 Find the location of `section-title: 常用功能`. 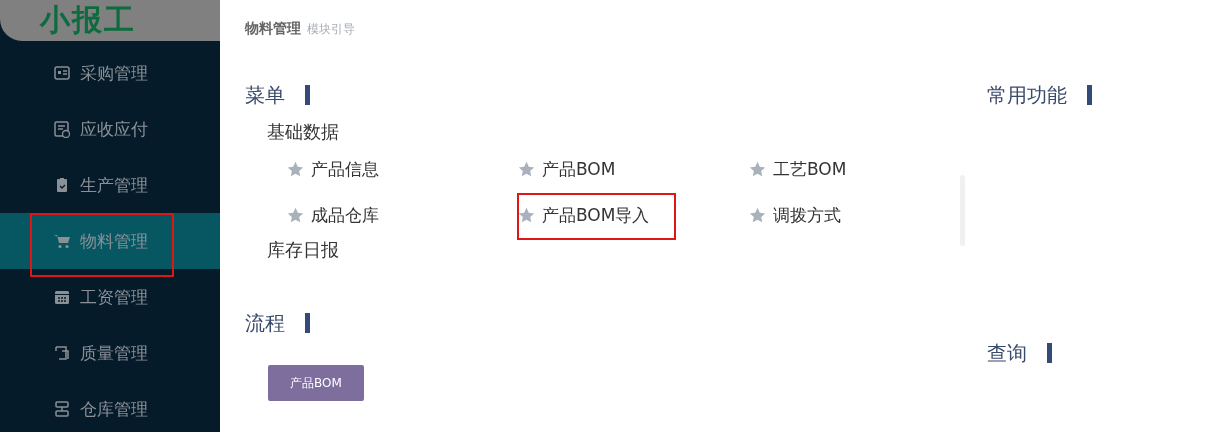

section-title: 常用功能 is located at coordinates (1027, 95).